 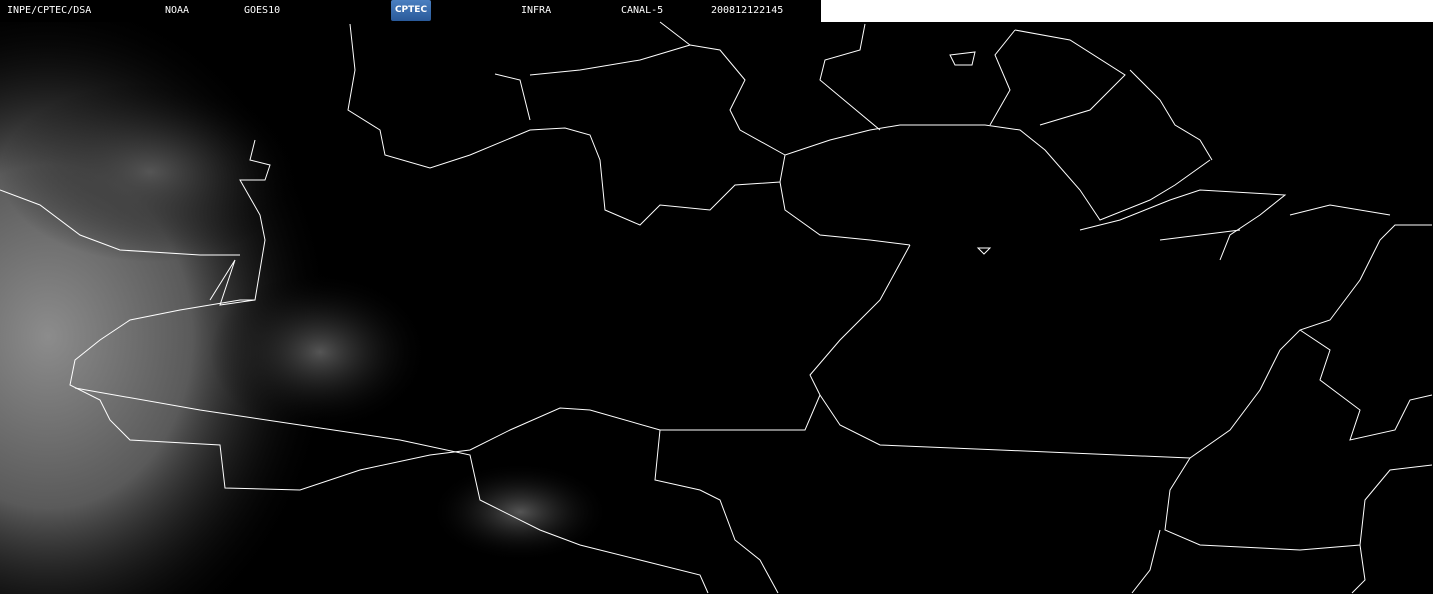 I want to click on header-agency: NOAA, so click(x=177, y=10).